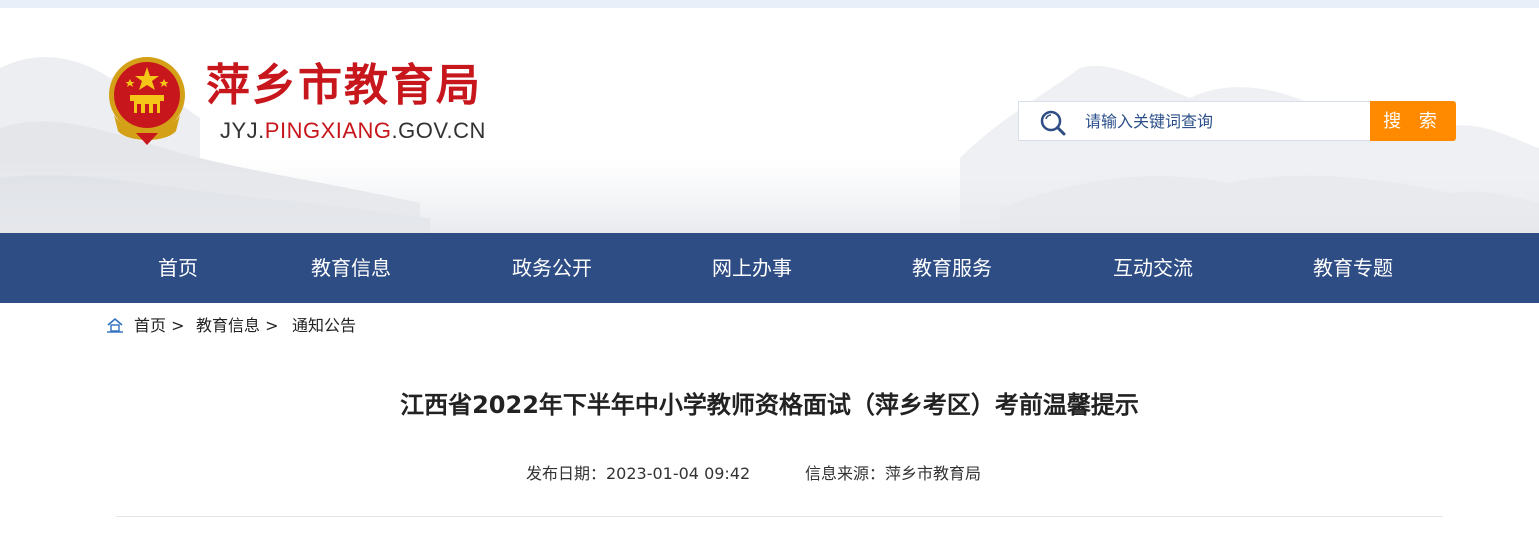  I want to click on breadcrumb-home: 首页 >, so click(159, 326).